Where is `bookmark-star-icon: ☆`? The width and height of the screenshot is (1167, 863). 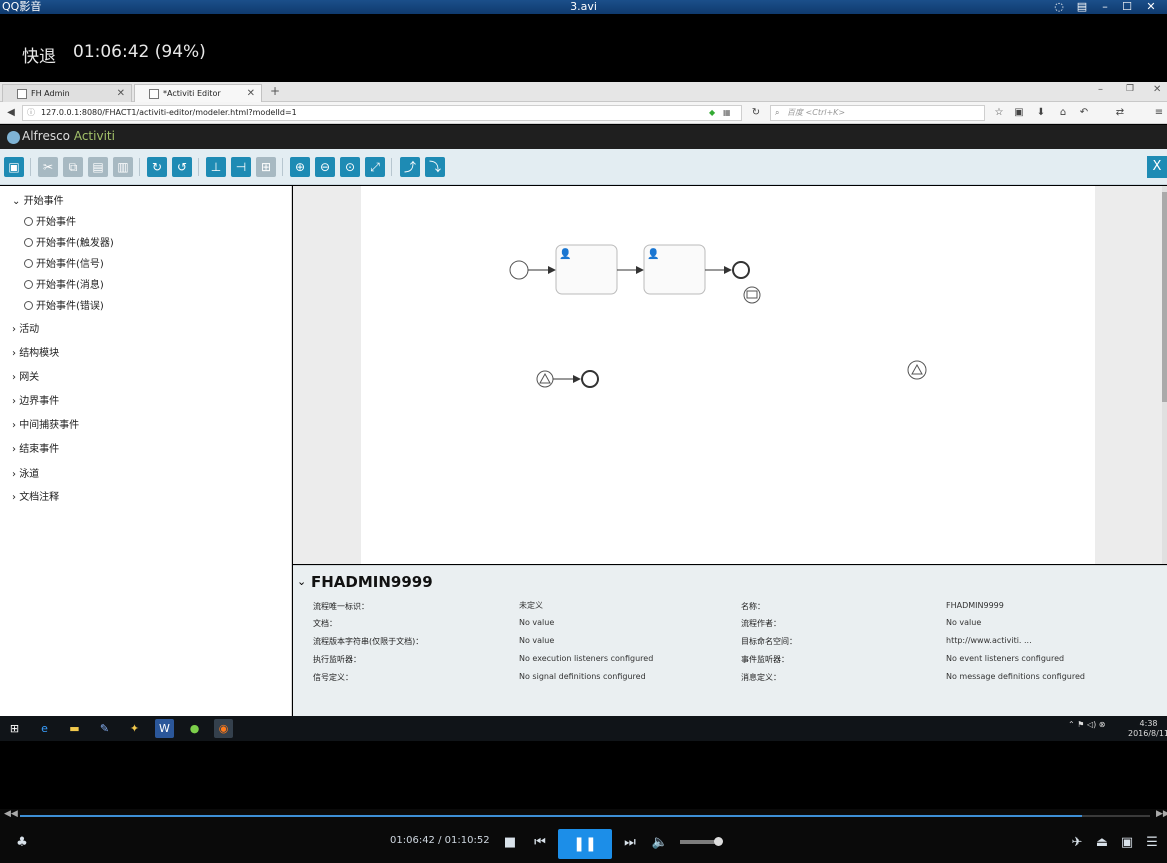
bookmark-star-icon: ☆ is located at coordinates (999, 113).